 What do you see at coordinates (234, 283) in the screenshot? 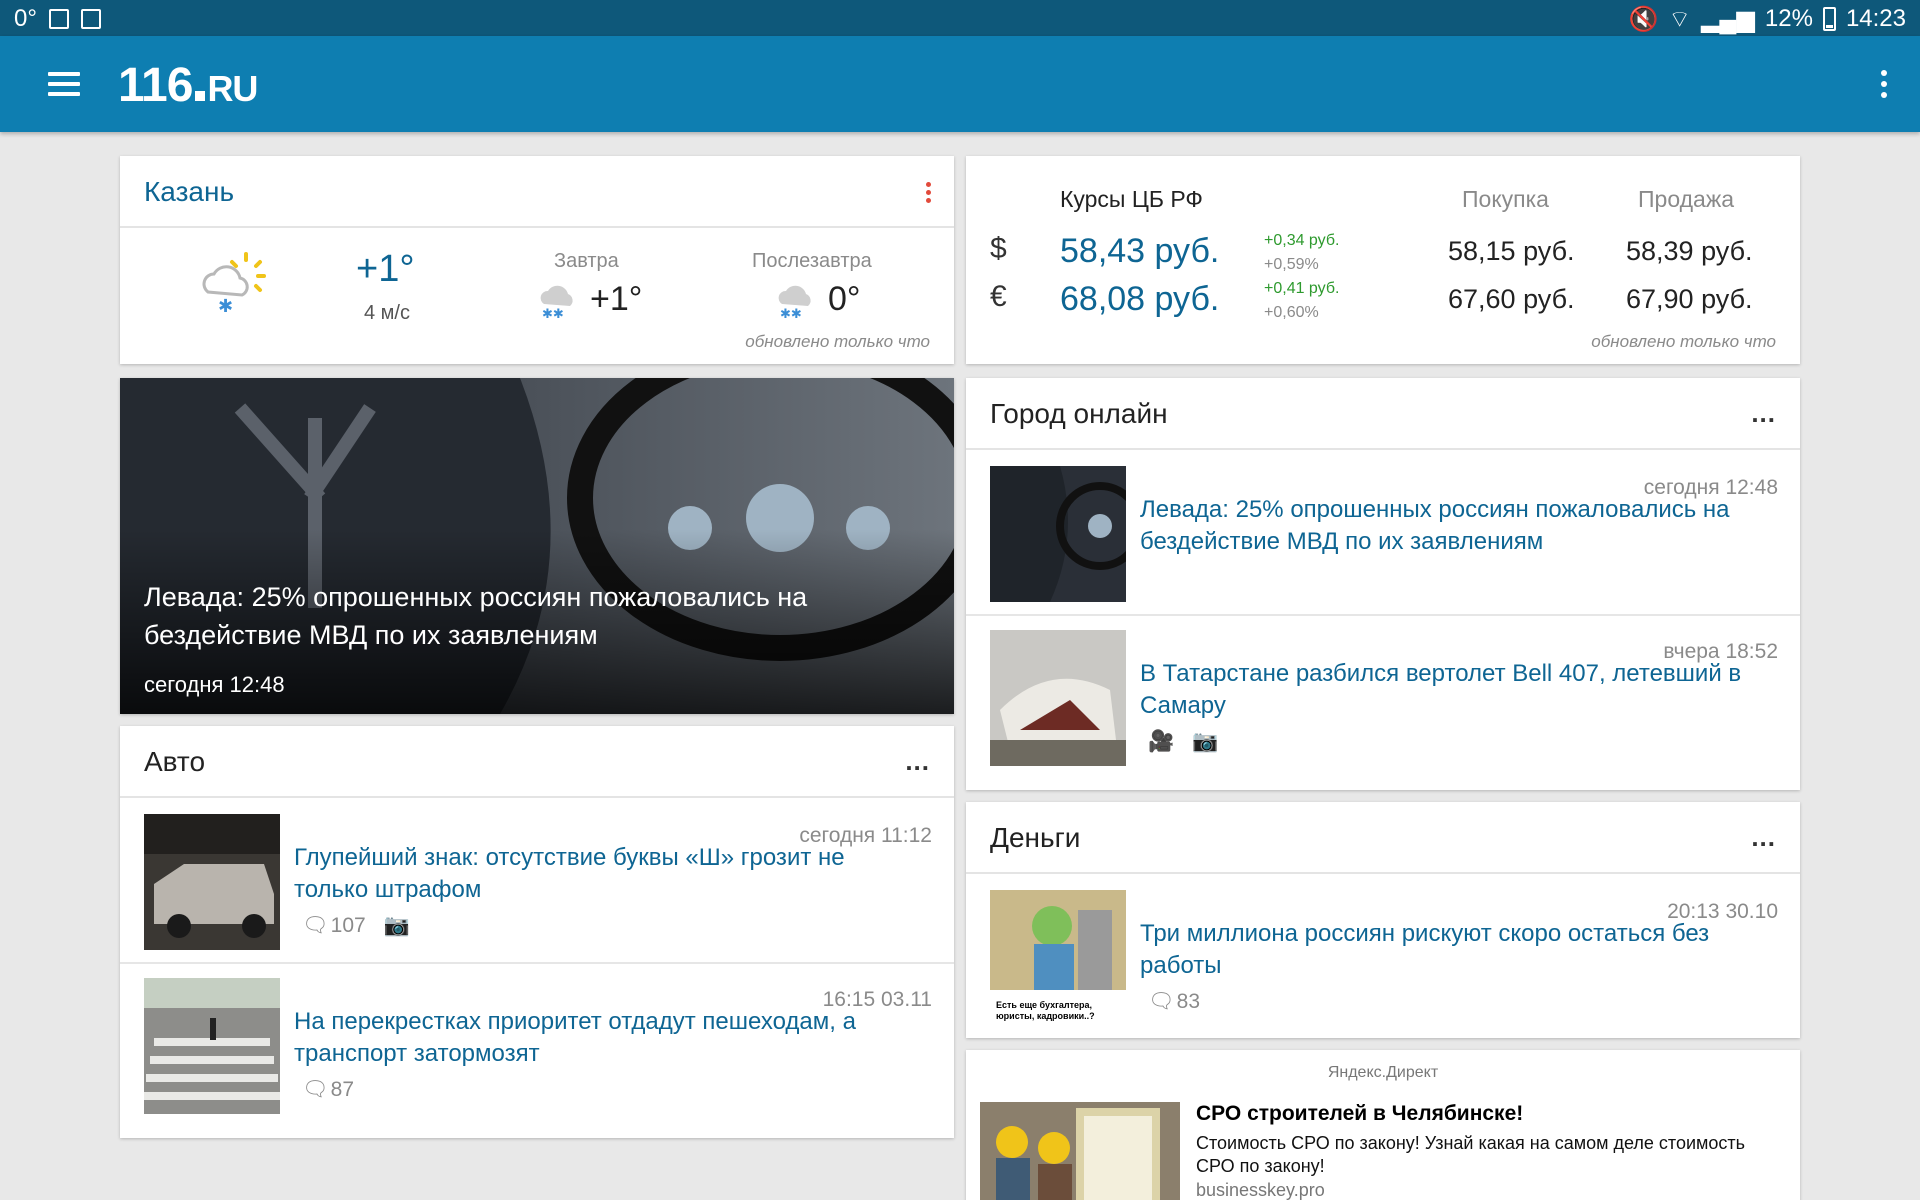
I see `cloud-snow-sun-icon: ✱` at bounding box center [234, 283].